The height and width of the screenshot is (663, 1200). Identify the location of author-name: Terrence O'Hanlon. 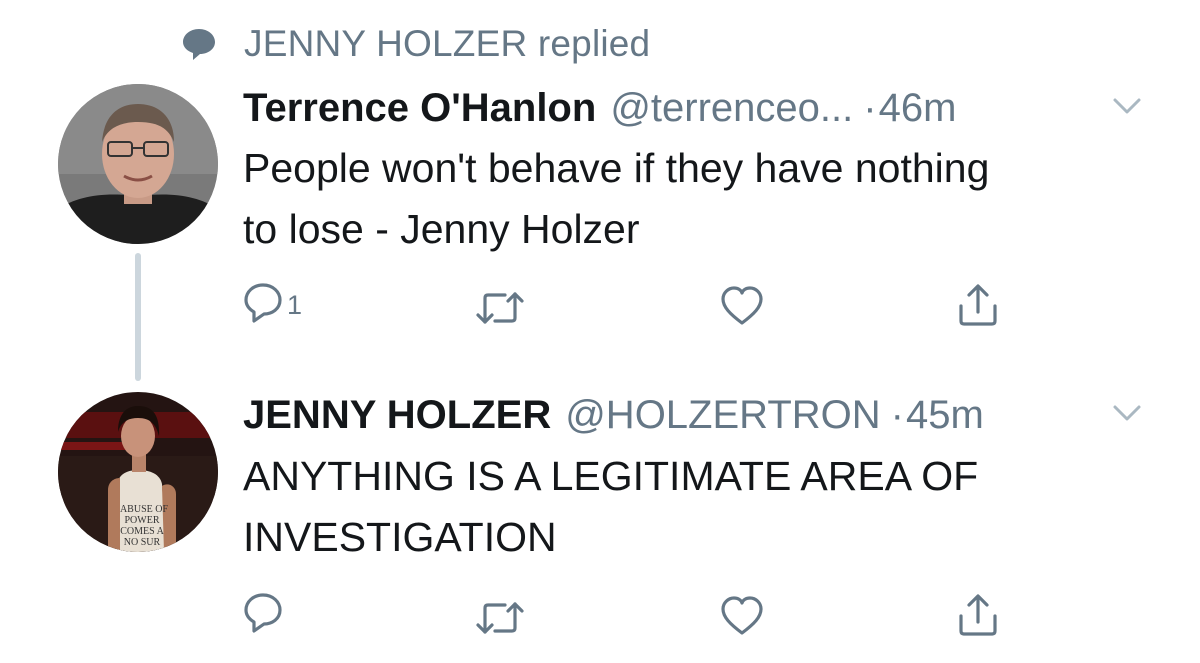
(419, 108).